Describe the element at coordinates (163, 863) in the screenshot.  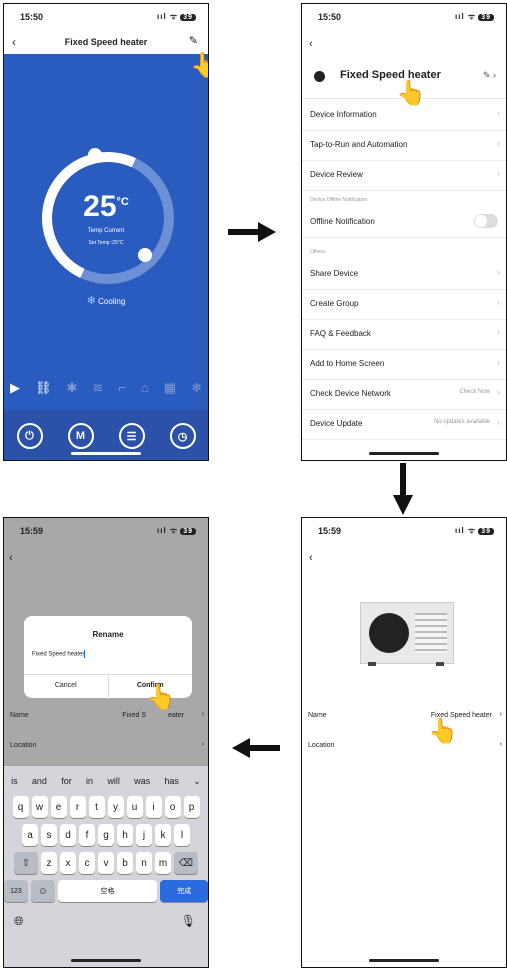
I see `key: m` at that location.